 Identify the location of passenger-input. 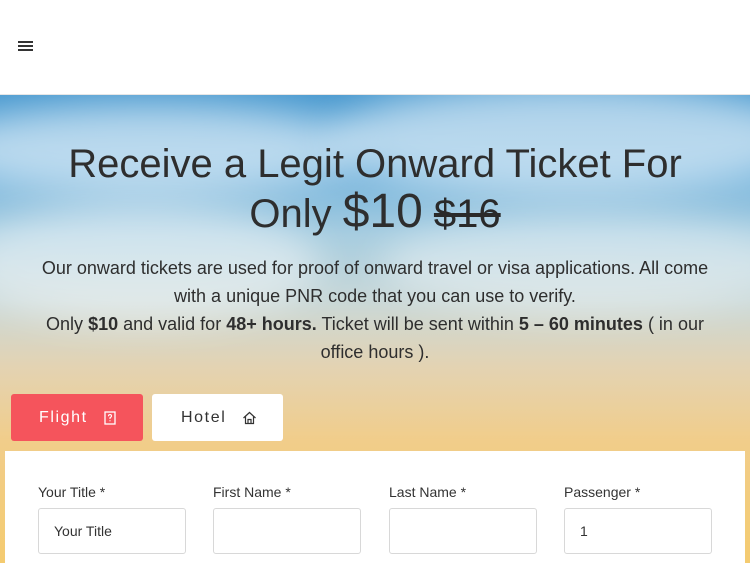
(638, 531).